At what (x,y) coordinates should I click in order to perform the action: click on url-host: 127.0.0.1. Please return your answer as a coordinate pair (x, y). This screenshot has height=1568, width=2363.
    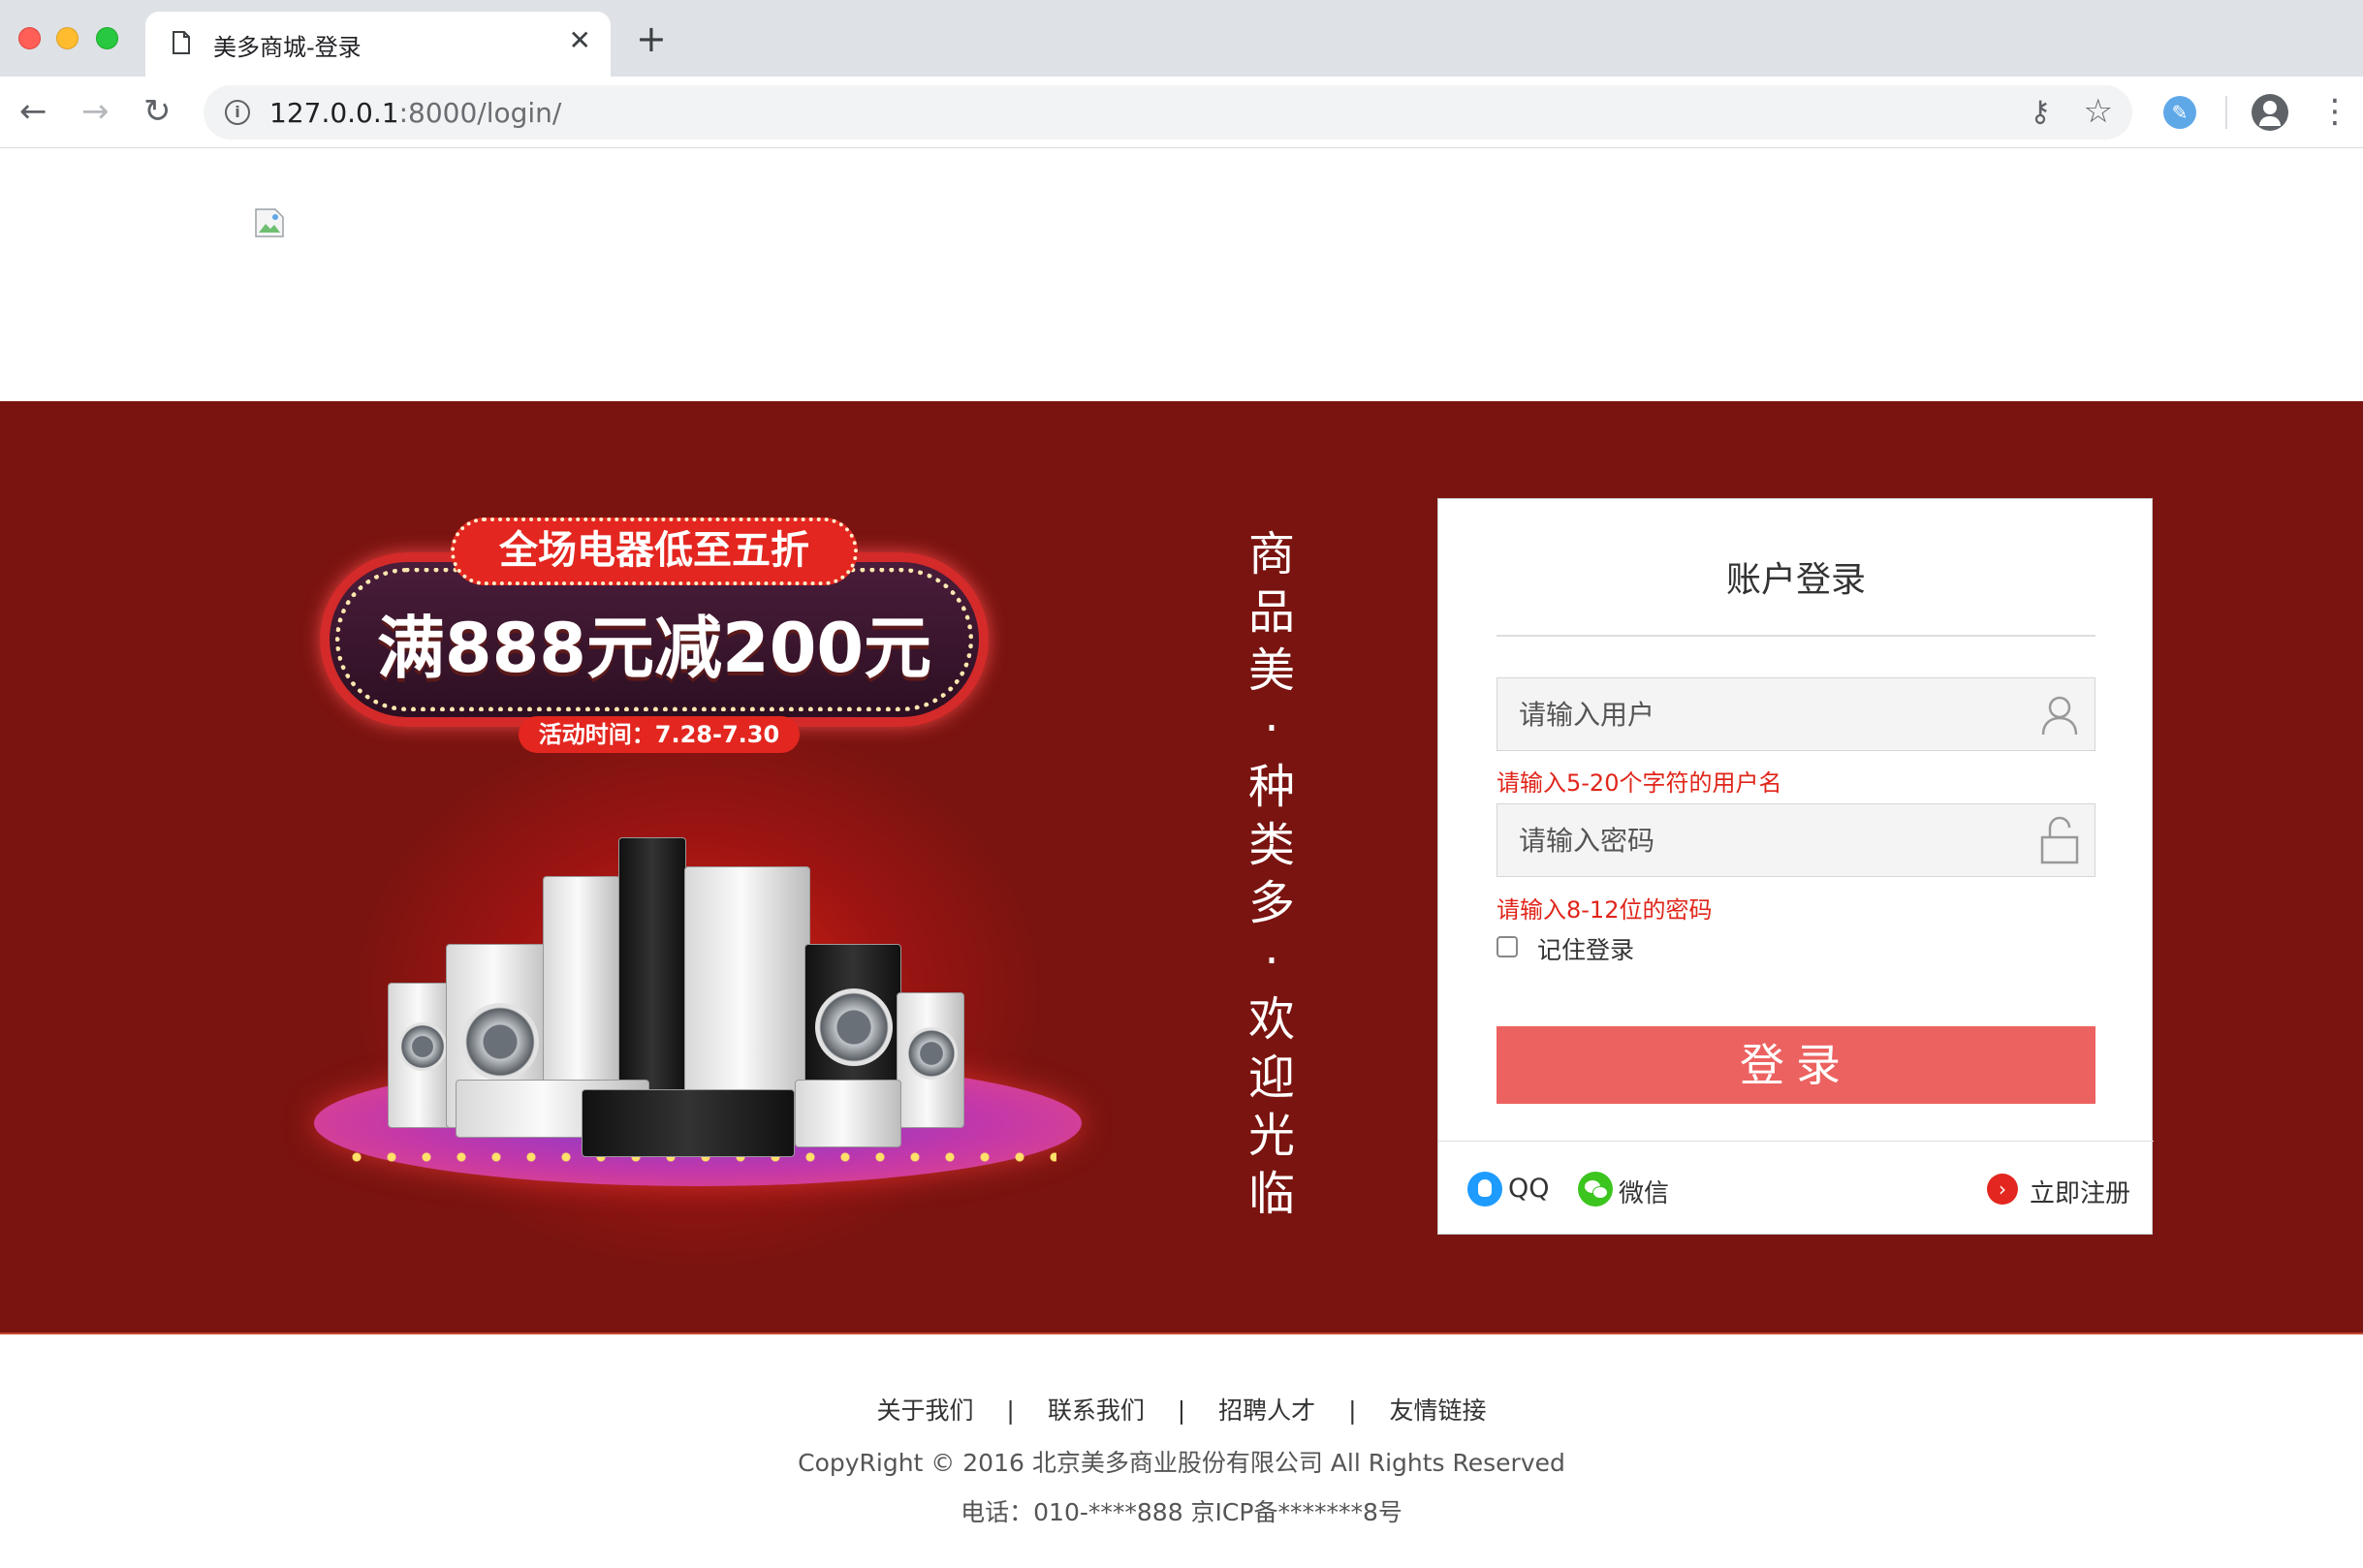
    Looking at the image, I should click on (334, 113).